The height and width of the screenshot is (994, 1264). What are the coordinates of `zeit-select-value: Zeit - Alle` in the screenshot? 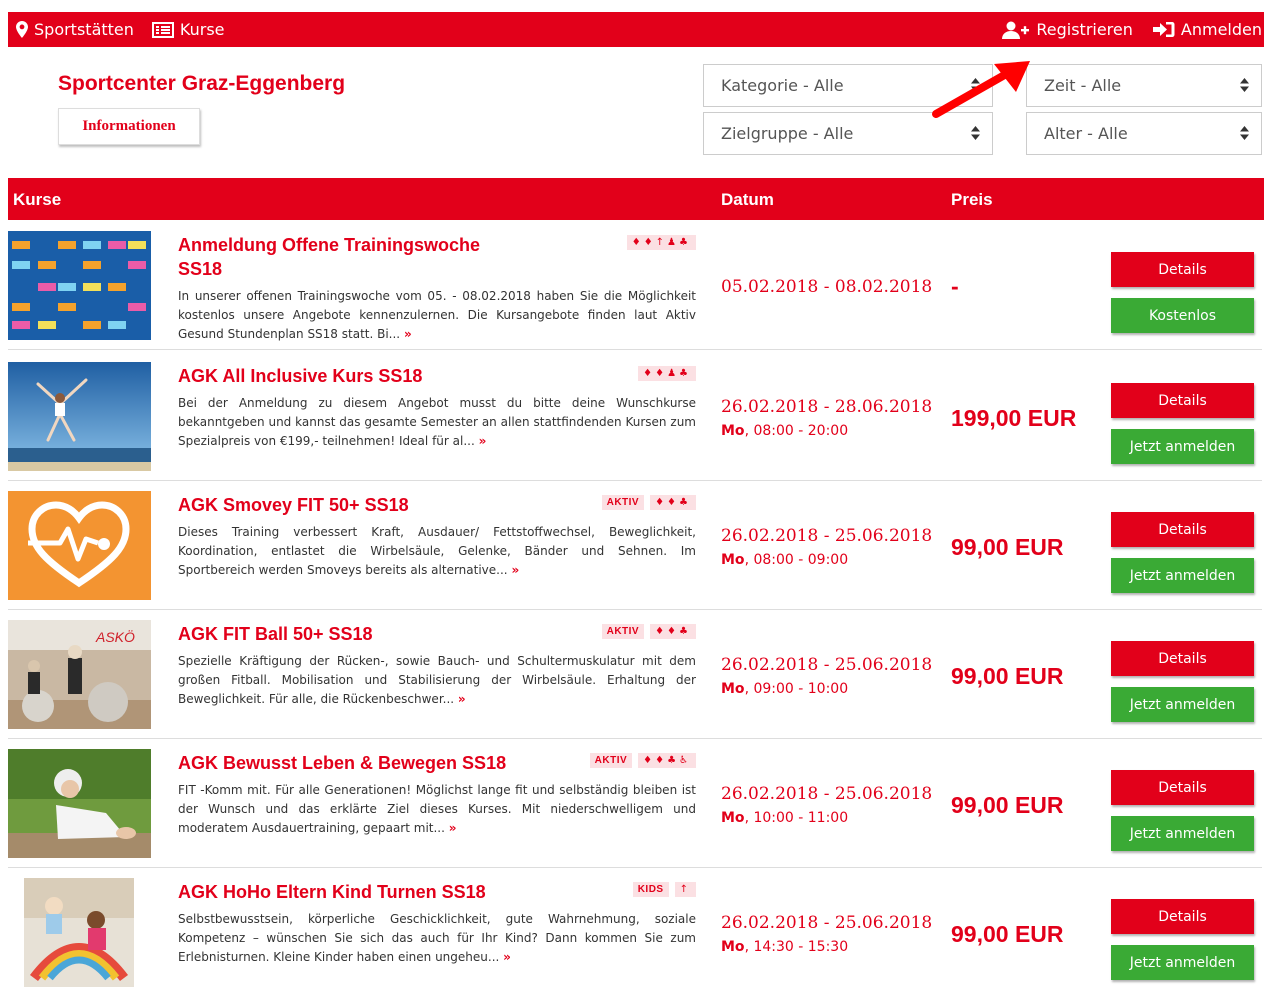 It's located at (1083, 85).